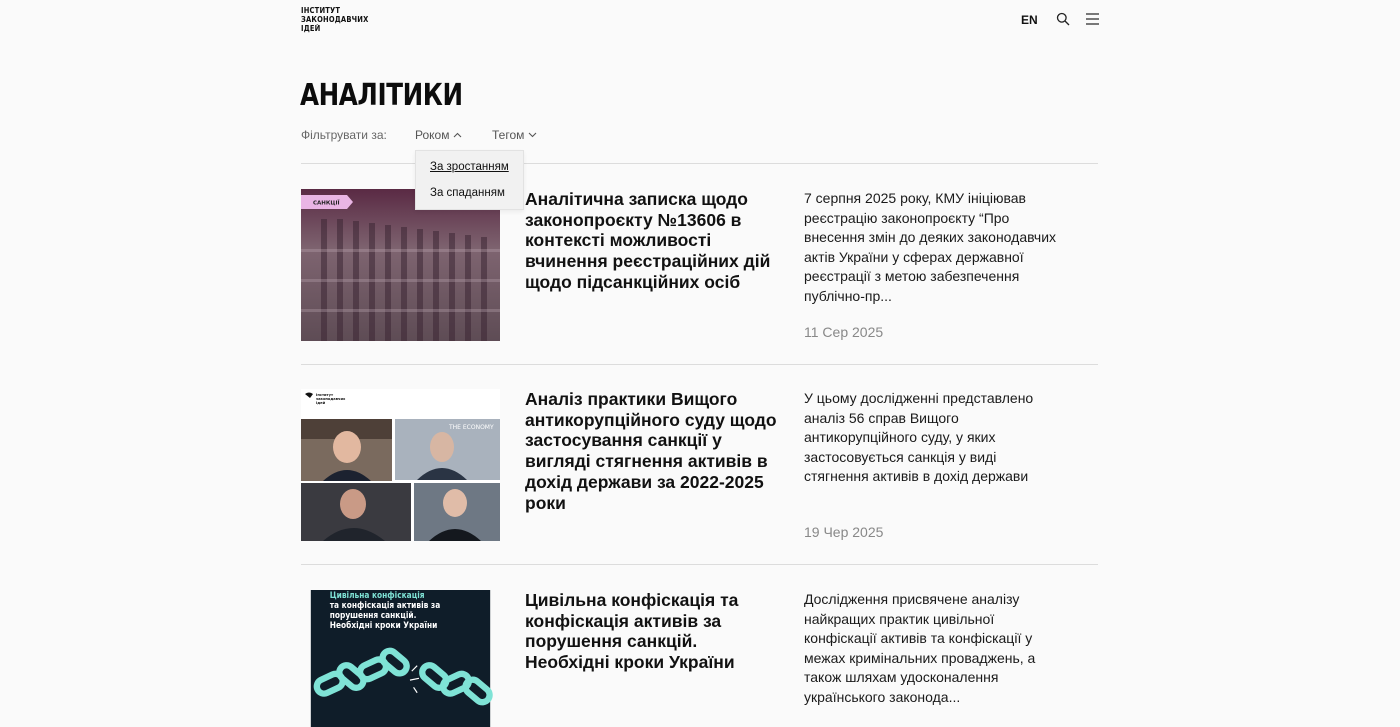  Describe the element at coordinates (321, 403) in the screenshot. I see `image-logo-line: ідей` at that location.